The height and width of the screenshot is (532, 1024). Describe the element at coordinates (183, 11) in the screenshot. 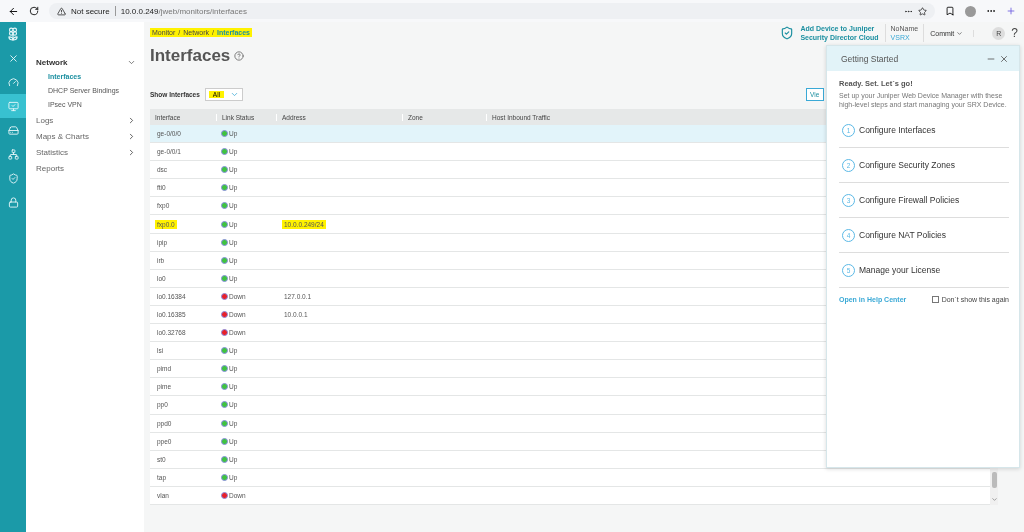

I see `url-text: 10.0.0.249/jweb/monitors/interfaces` at that location.